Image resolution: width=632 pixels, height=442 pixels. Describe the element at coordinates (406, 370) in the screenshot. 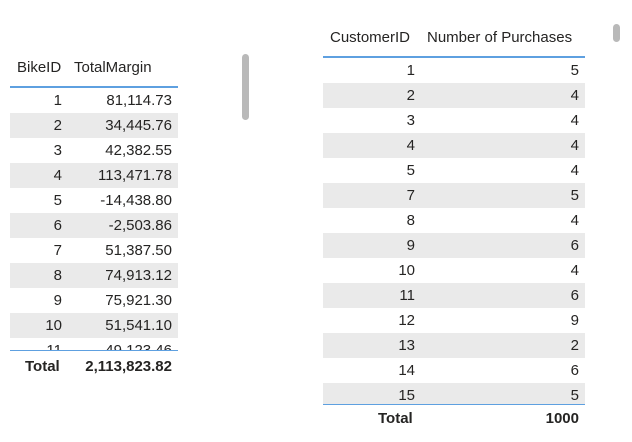

I see `customer-id-cell: 14` at that location.